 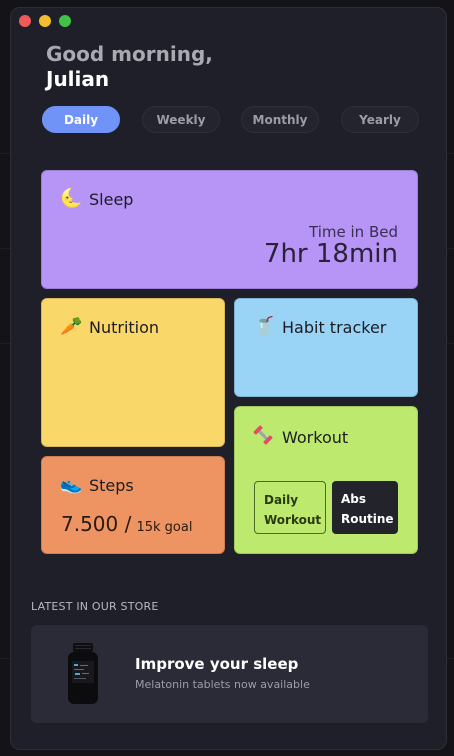 I want to click on greeting-line: Good morning,, so click(x=129, y=54).